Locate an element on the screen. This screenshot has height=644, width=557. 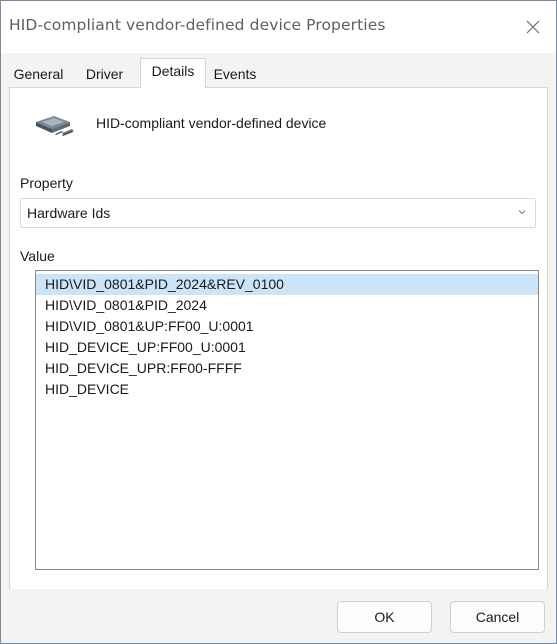
close-button is located at coordinates (533, 27).